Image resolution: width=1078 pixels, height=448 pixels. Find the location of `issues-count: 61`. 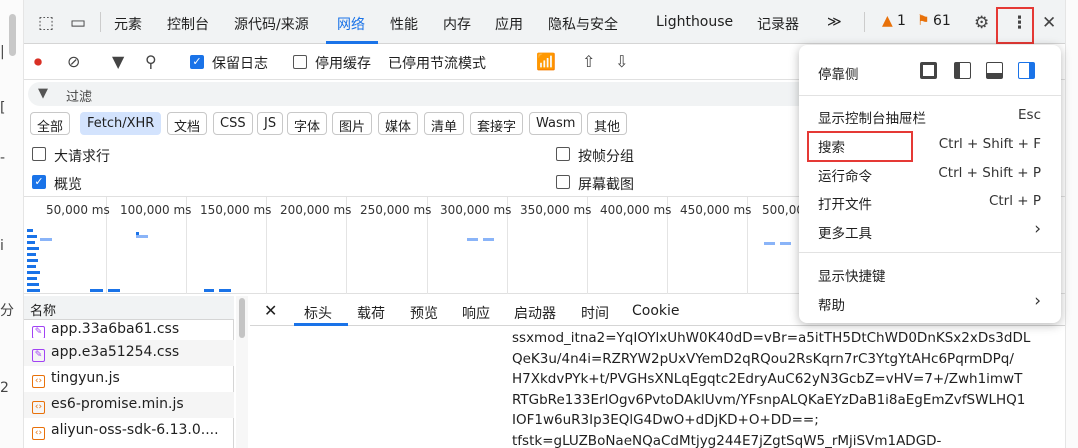

issues-count: 61 is located at coordinates (942, 21).